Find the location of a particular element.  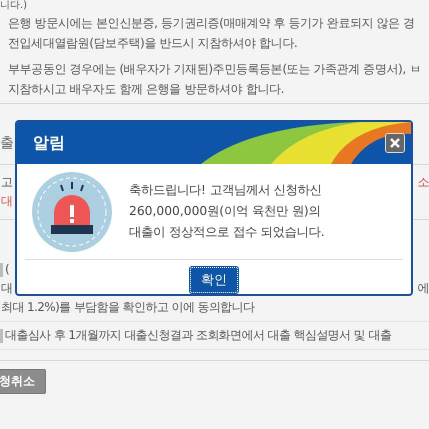

info-text: 고 is located at coordinates (6, 182).